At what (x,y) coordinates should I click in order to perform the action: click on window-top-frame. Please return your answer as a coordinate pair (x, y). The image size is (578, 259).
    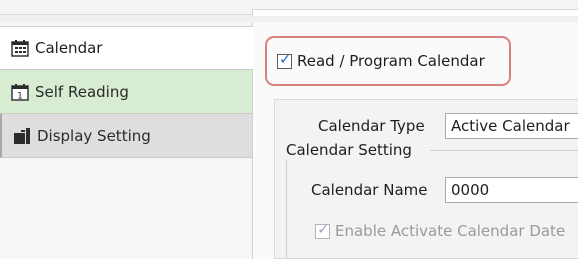
    Looking at the image, I should click on (289, 8).